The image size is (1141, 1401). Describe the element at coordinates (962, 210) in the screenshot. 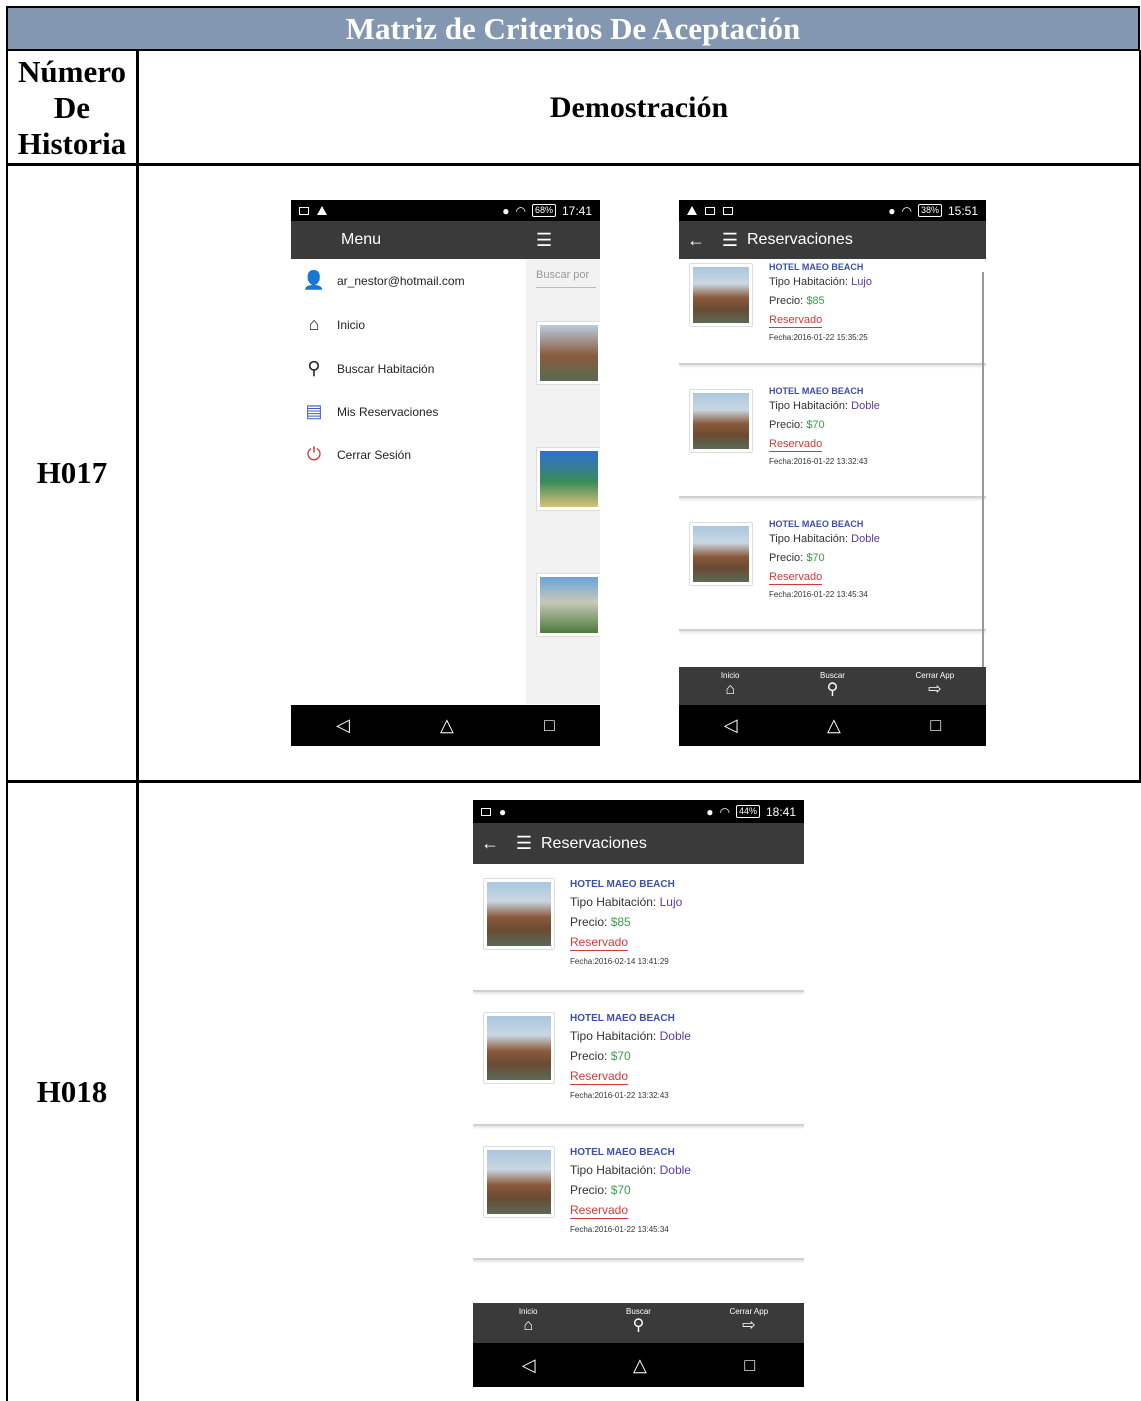

I see `status-time: 15:51` at that location.